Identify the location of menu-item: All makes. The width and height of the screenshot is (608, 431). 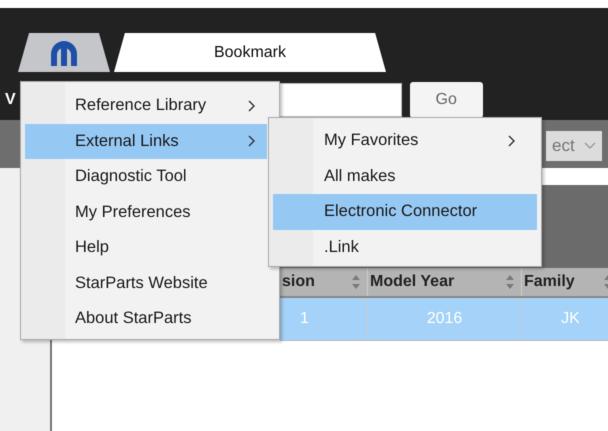
(405, 176).